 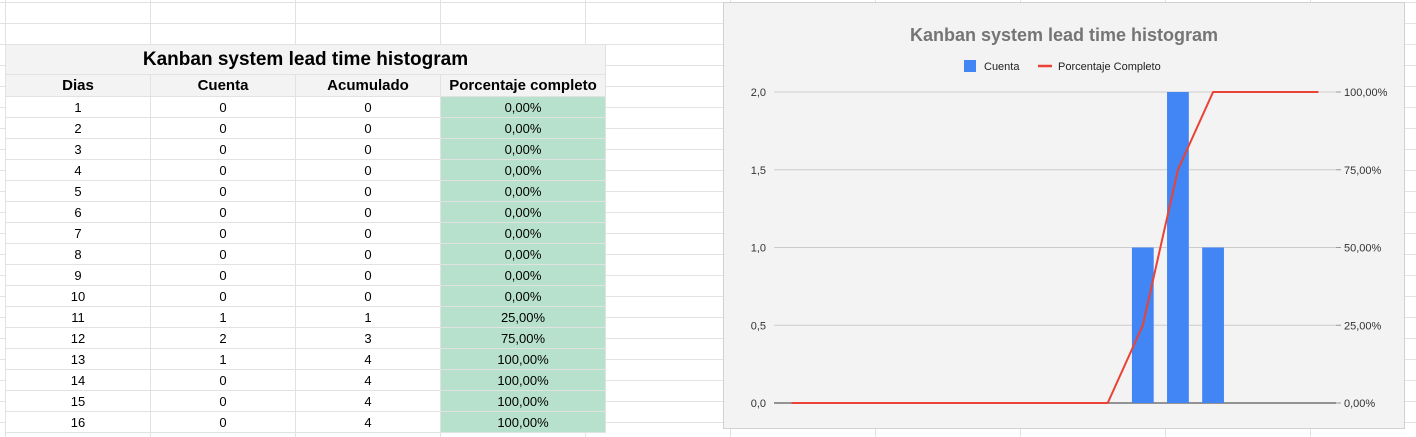 I want to click on y2-tick-label: 50,00%, so click(x=1363, y=249).